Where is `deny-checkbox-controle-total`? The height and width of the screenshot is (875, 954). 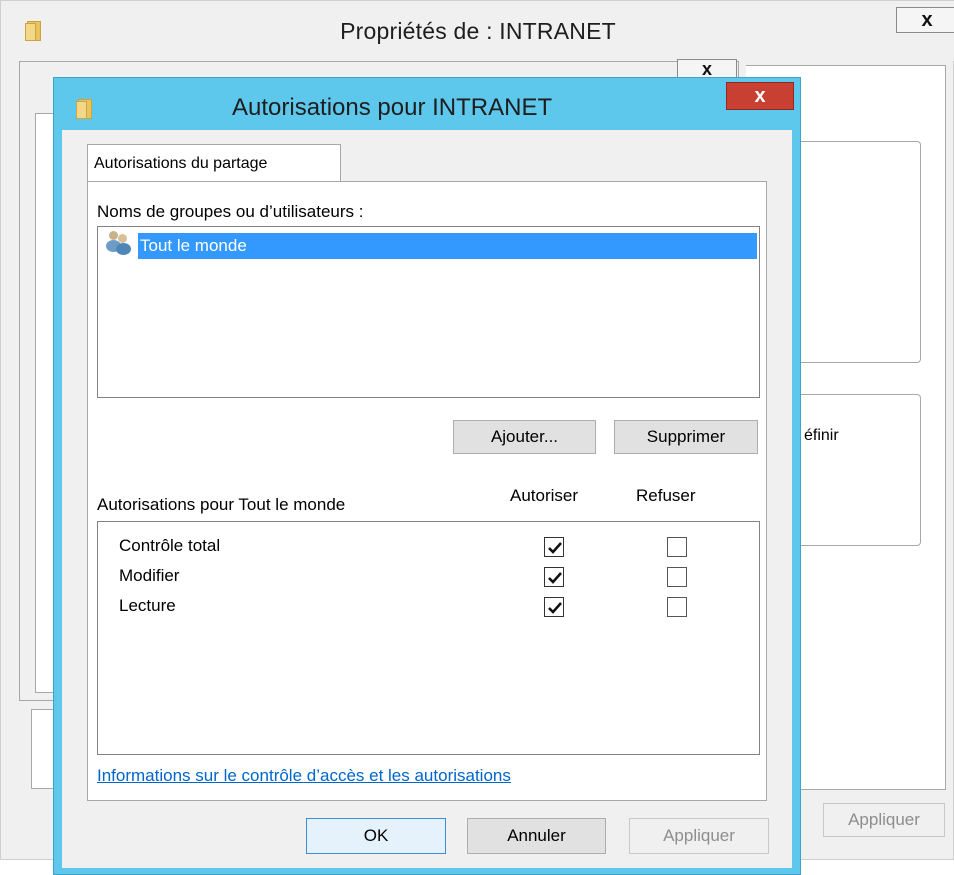 deny-checkbox-controle-total is located at coordinates (677, 547).